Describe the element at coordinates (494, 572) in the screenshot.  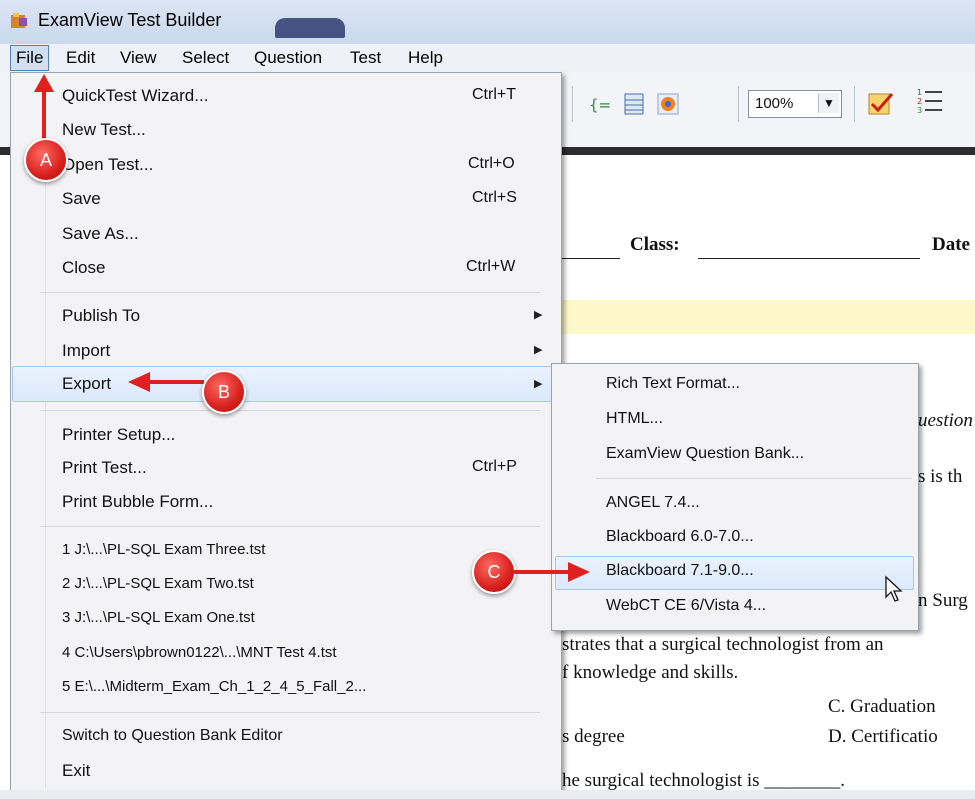
I see `annotation-badge-c: C` at that location.